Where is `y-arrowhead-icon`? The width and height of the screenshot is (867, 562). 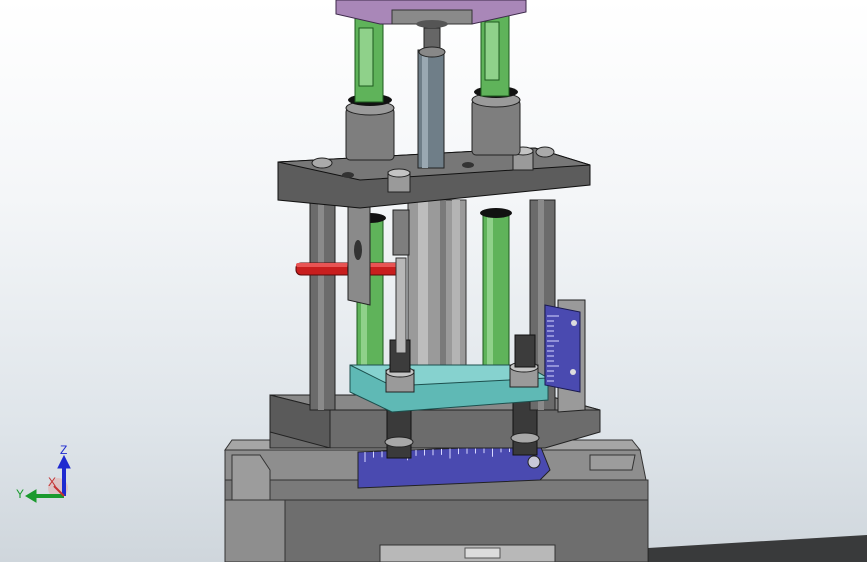 y-arrowhead-icon is located at coordinates (31, 496).